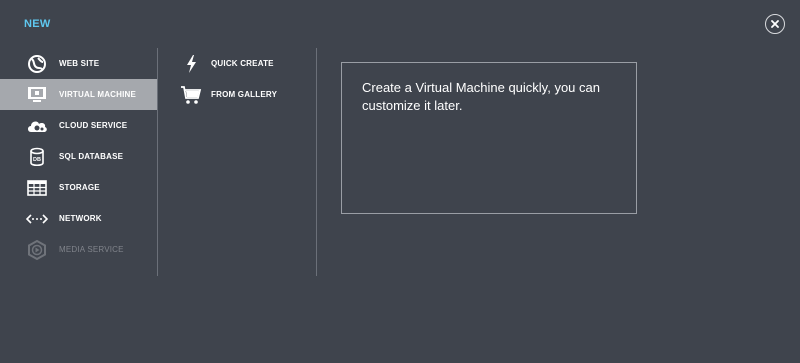 This screenshot has width=800, height=363. I want to click on database-icon: DB, so click(37, 157).